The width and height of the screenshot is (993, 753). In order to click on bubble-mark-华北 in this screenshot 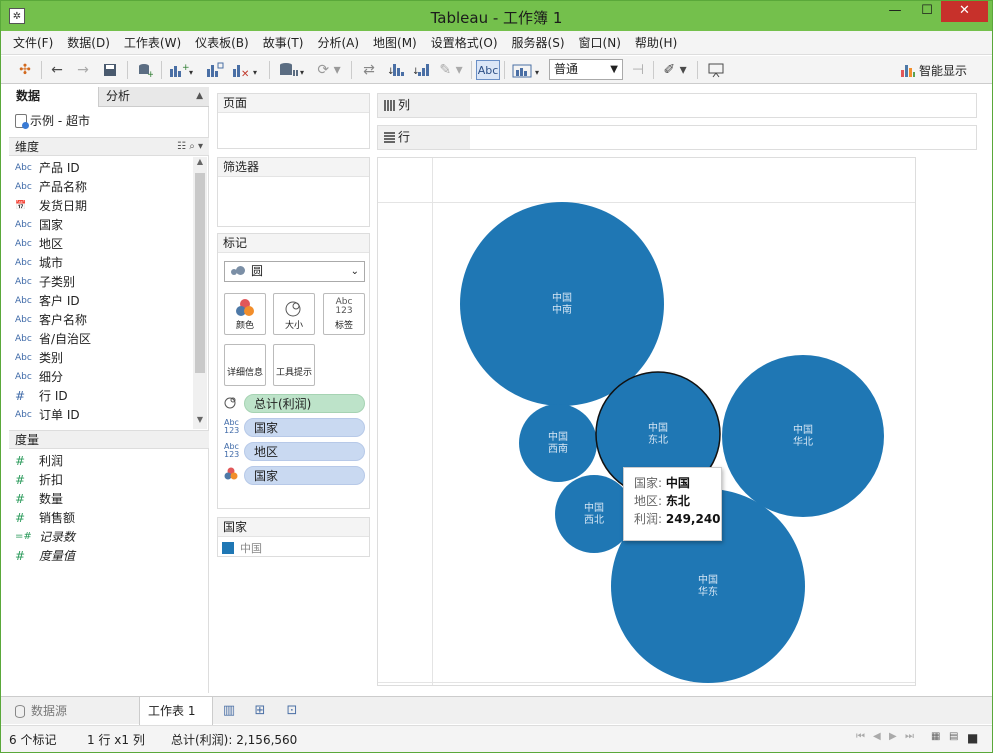, I will do `click(803, 436)`.